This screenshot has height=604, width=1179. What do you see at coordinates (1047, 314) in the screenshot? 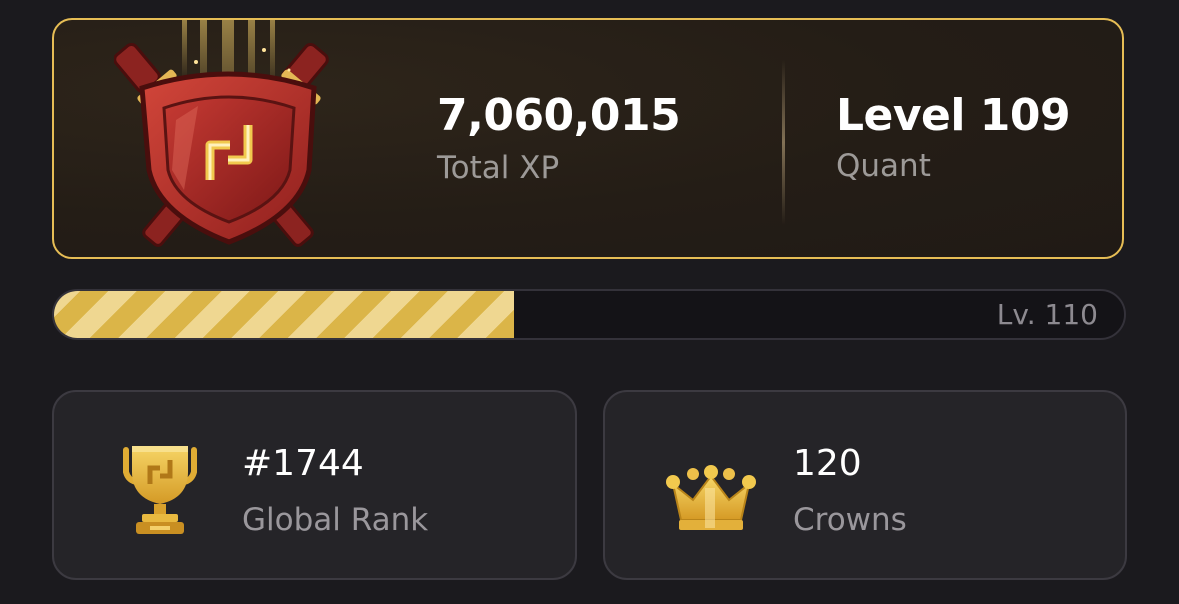
I see `next-level-label: Lv. 110` at bounding box center [1047, 314].